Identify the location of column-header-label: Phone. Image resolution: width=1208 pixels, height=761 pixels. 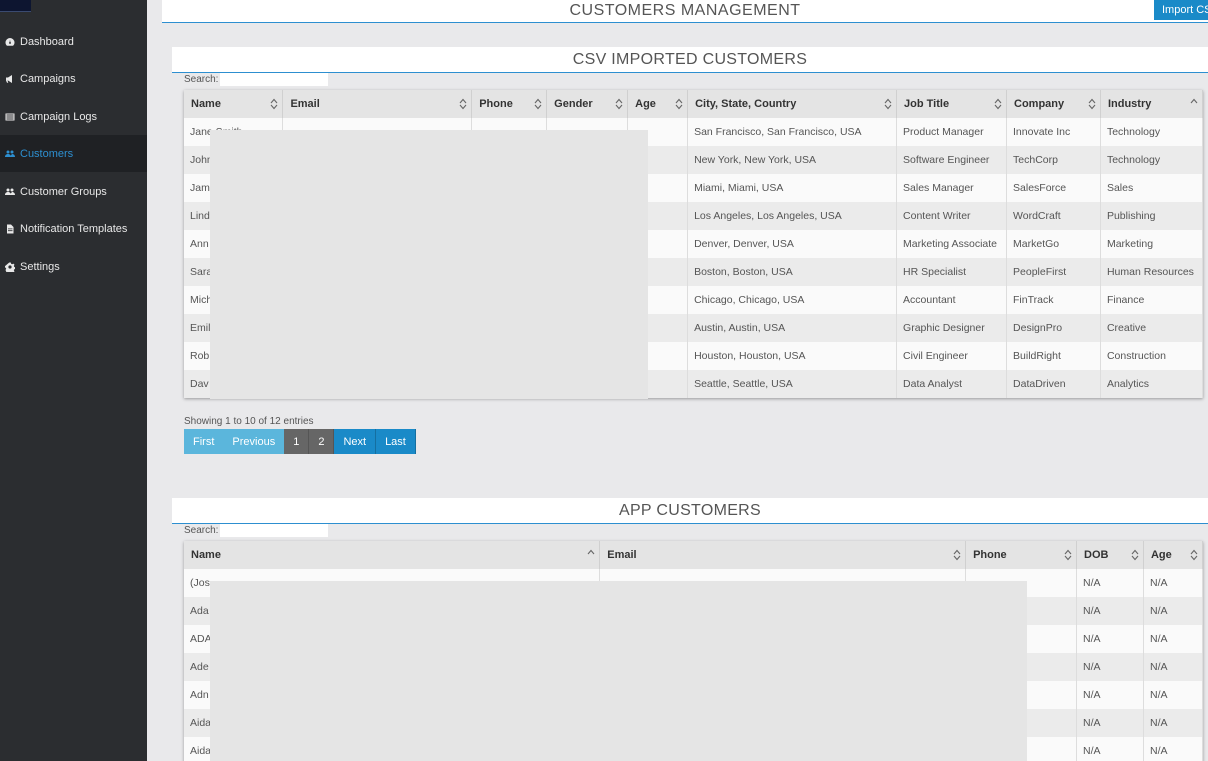
(990, 555).